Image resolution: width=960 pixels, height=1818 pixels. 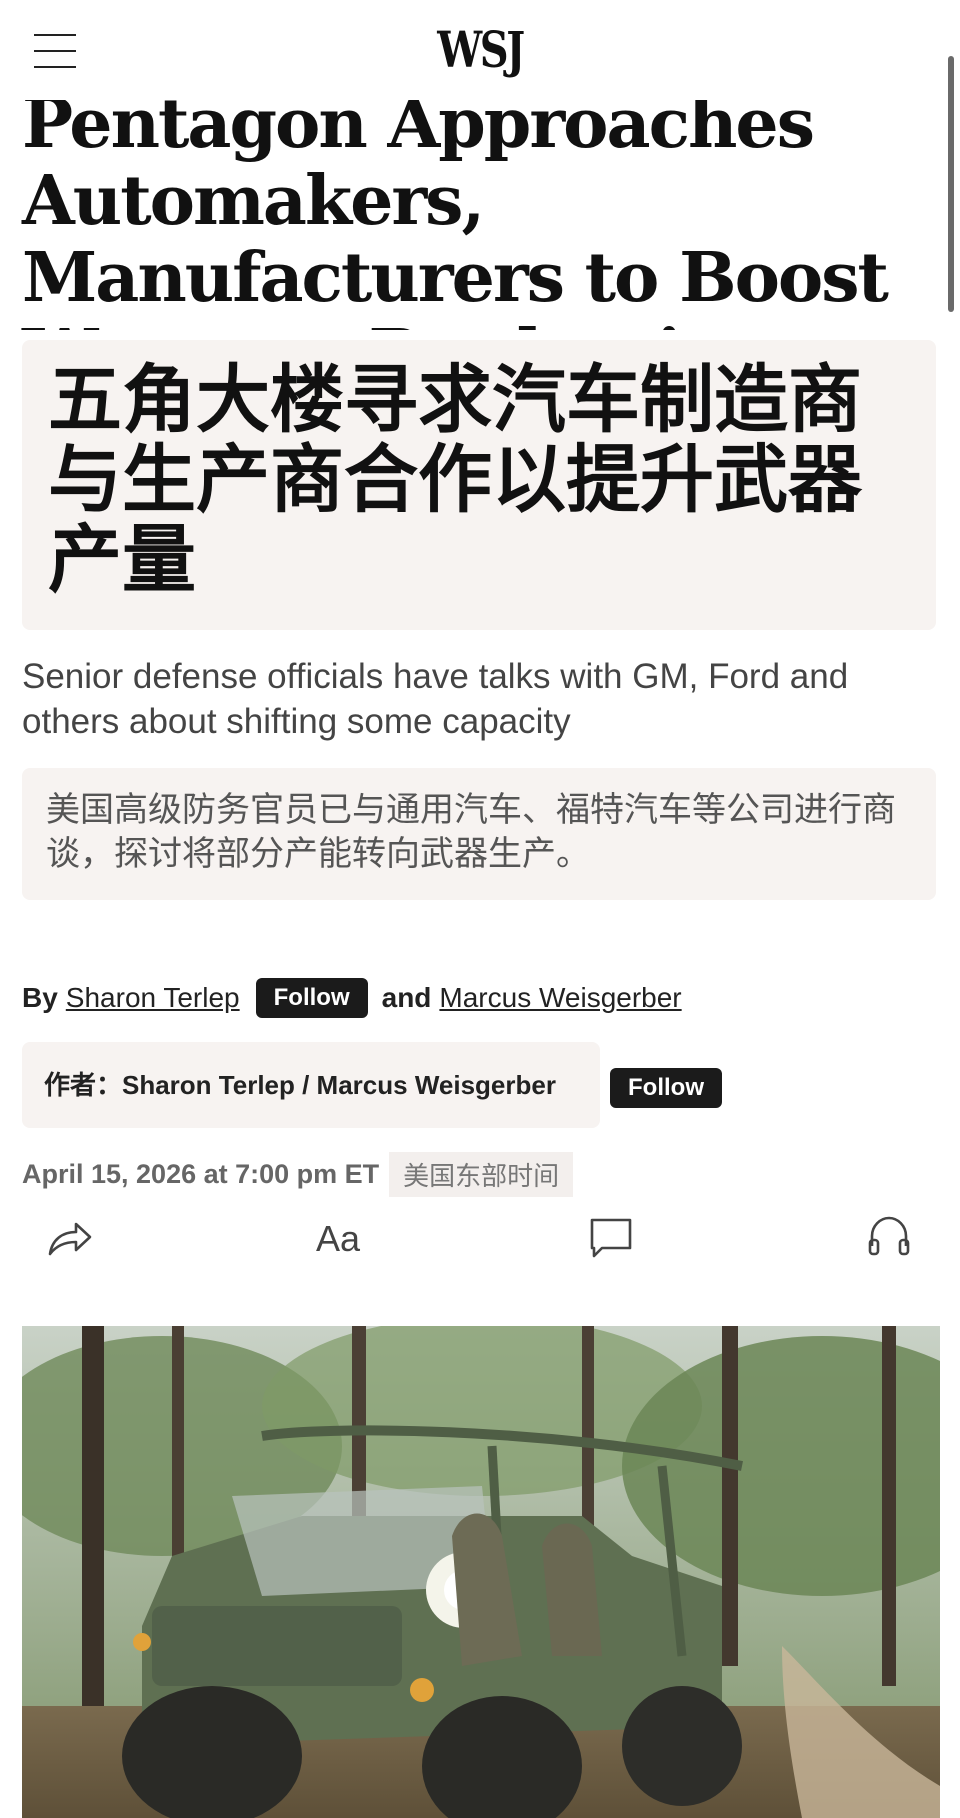 What do you see at coordinates (480, 1242) in the screenshot?
I see `article-toolbar: Aa` at bounding box center [480, 1242].